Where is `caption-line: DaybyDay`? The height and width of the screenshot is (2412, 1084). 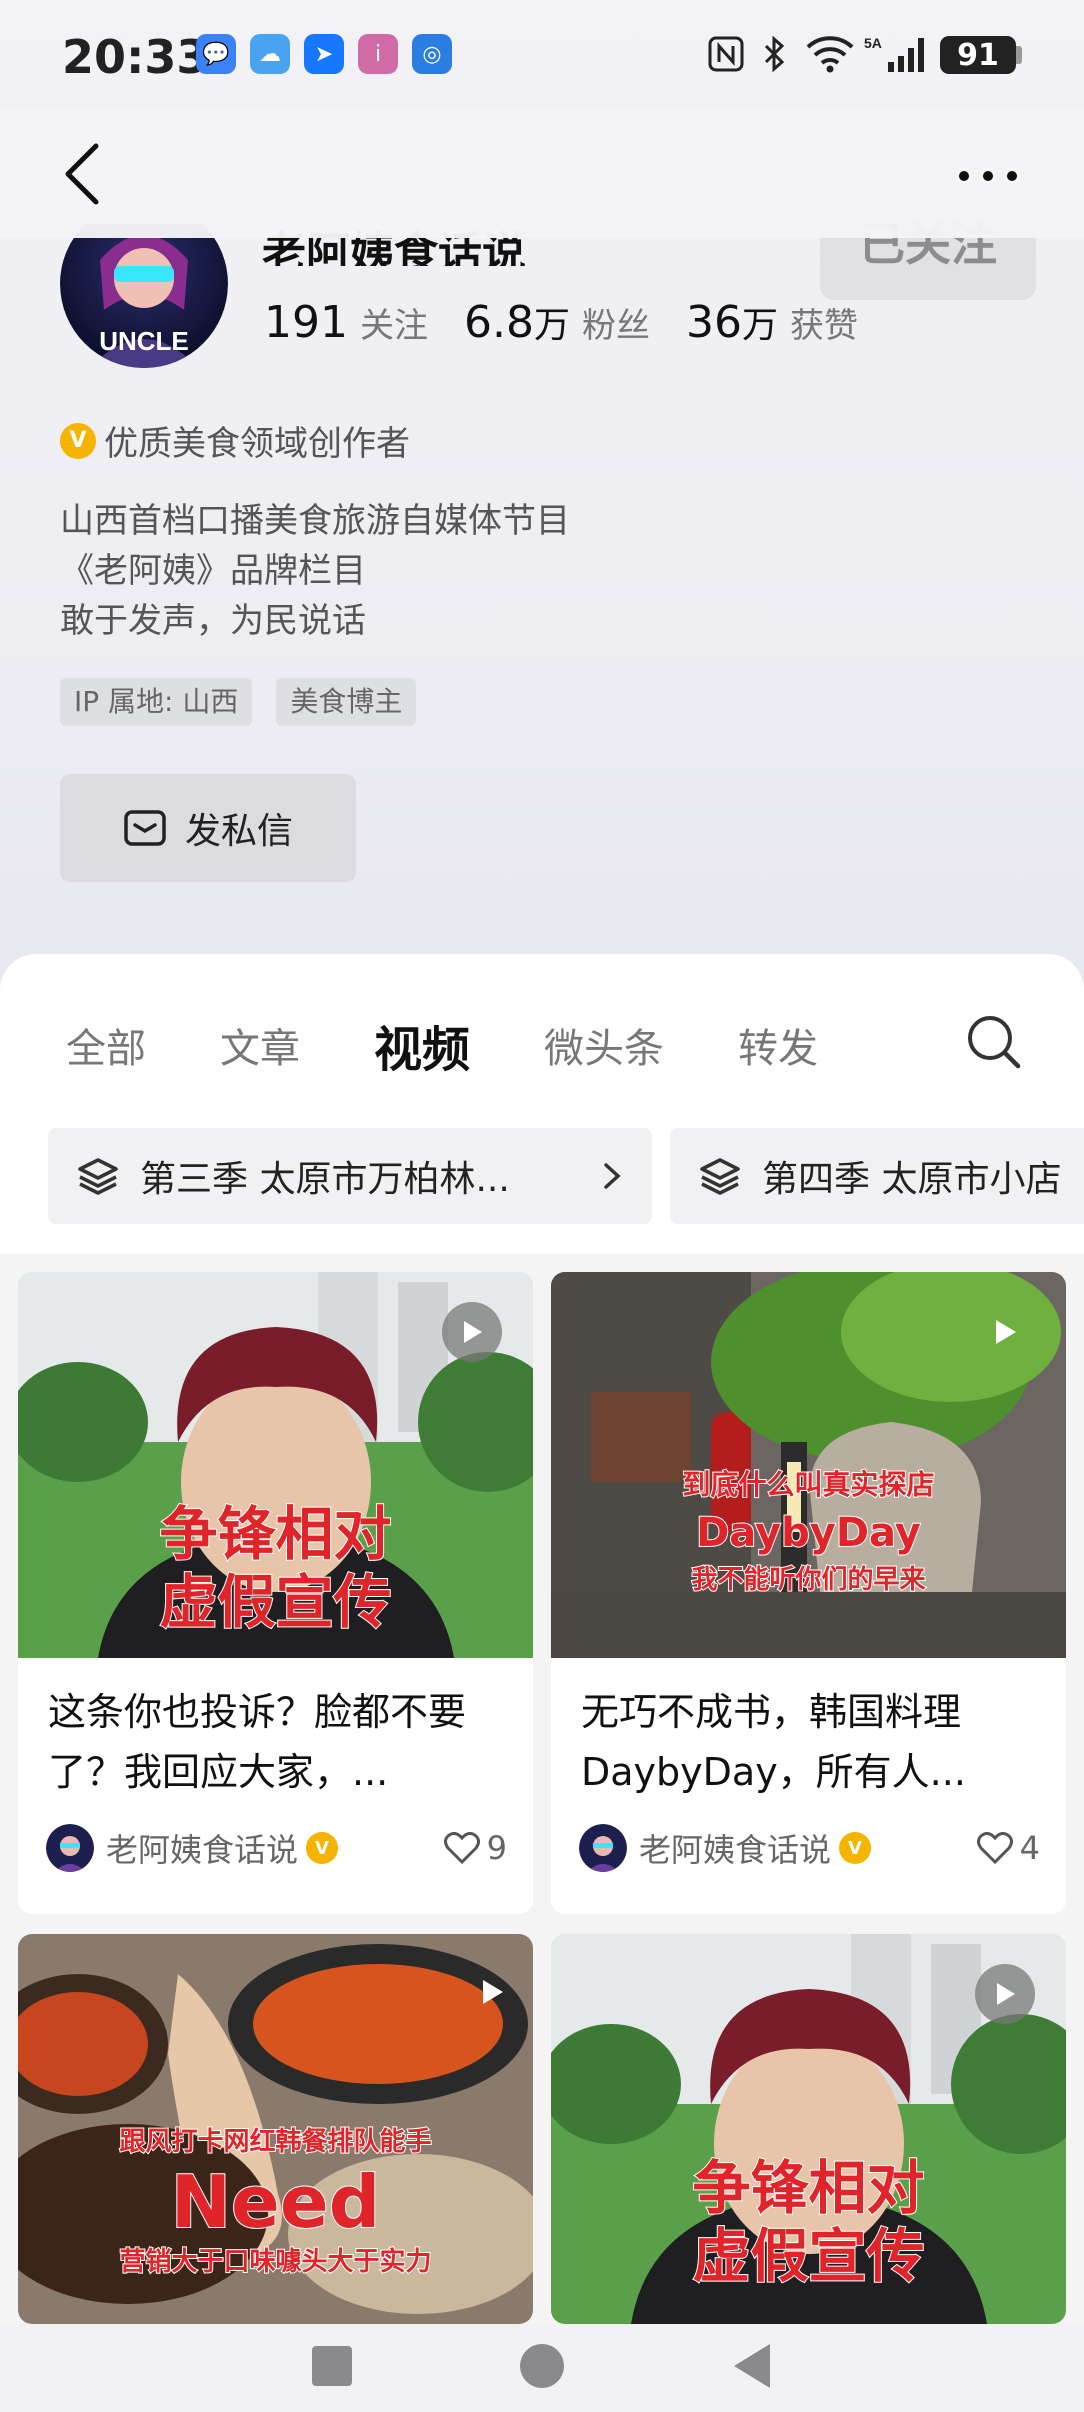
caption-line: DaybyDay is located at coordinates (808, 1533).